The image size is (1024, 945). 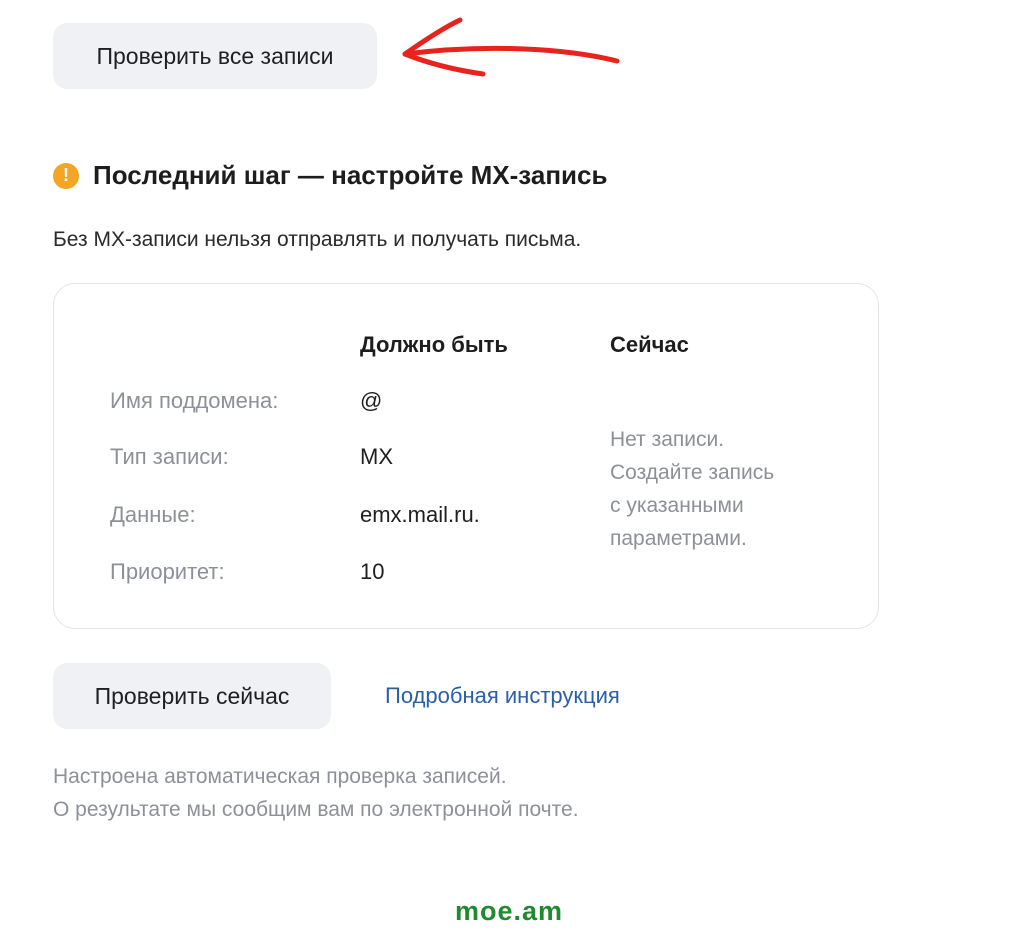 What do you see at coordinates (194, 400) in the screenshot?
I see `row-label-subdomain: Имя поддомена:` at bounding box center [194, 400].